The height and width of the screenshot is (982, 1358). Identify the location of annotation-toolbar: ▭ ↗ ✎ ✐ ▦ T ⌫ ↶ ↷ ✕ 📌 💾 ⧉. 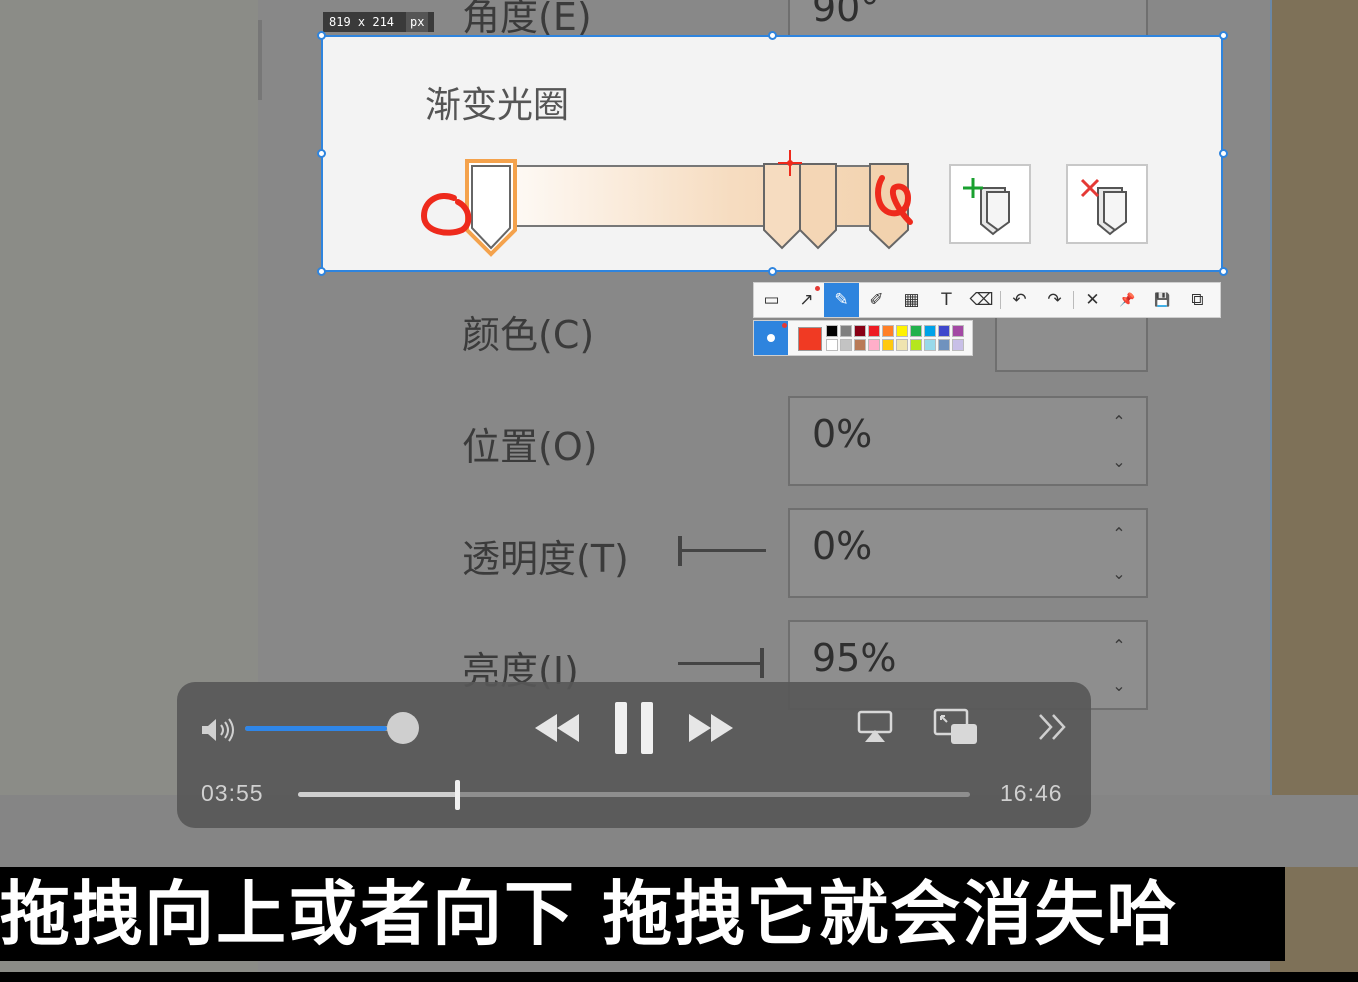
(987, 300).